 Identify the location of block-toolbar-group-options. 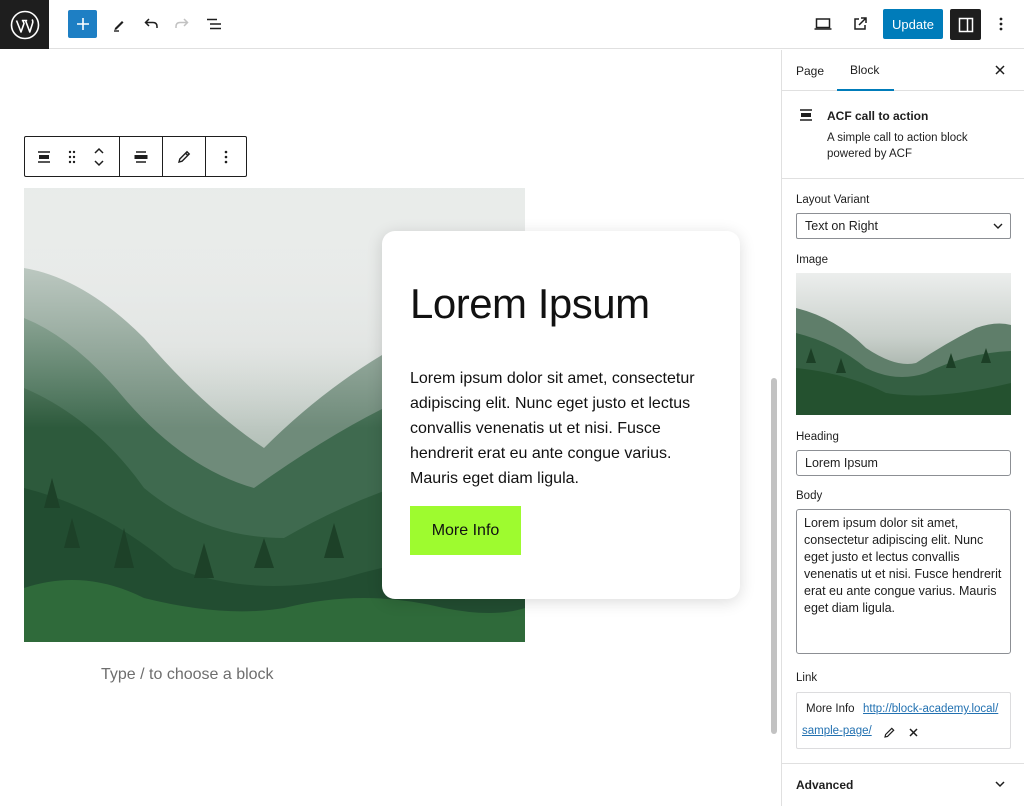
(226, 156).